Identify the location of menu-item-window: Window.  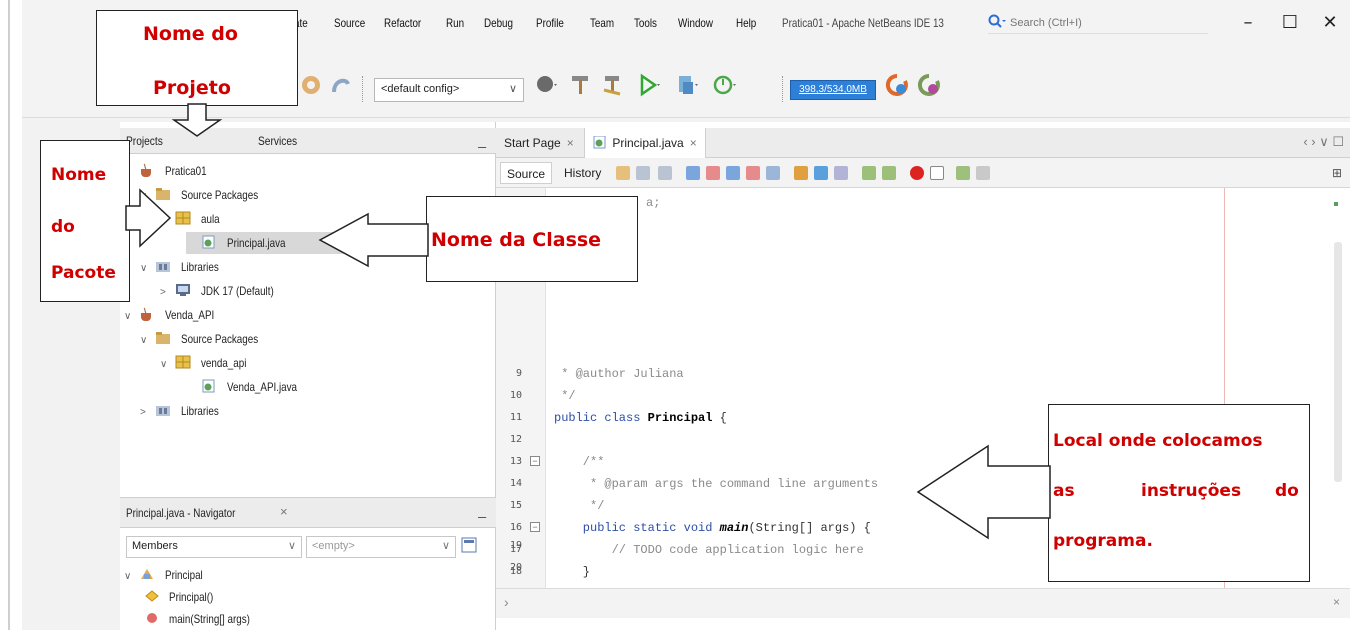
(695, 23).